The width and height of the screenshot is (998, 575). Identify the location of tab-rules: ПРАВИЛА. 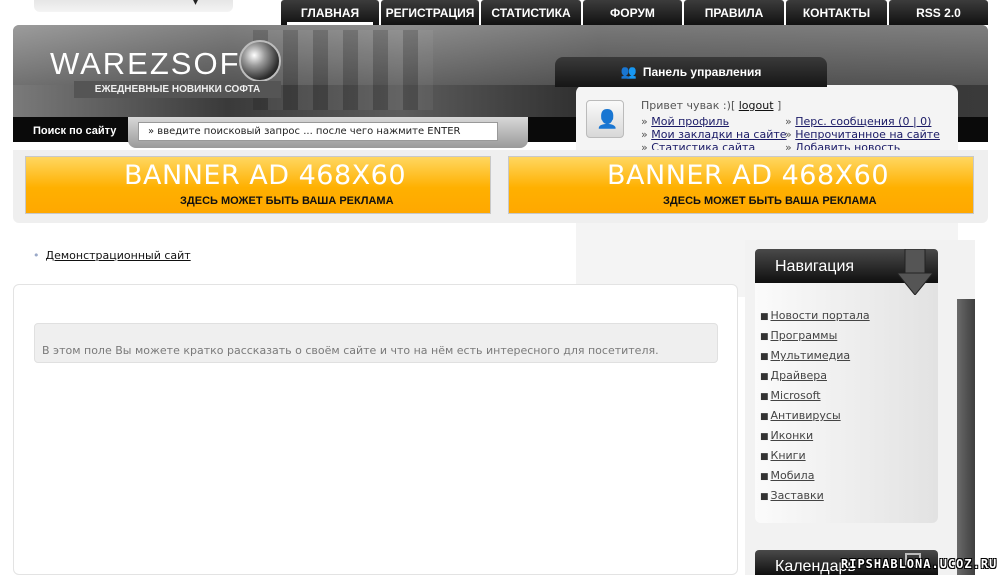
(734, 12).